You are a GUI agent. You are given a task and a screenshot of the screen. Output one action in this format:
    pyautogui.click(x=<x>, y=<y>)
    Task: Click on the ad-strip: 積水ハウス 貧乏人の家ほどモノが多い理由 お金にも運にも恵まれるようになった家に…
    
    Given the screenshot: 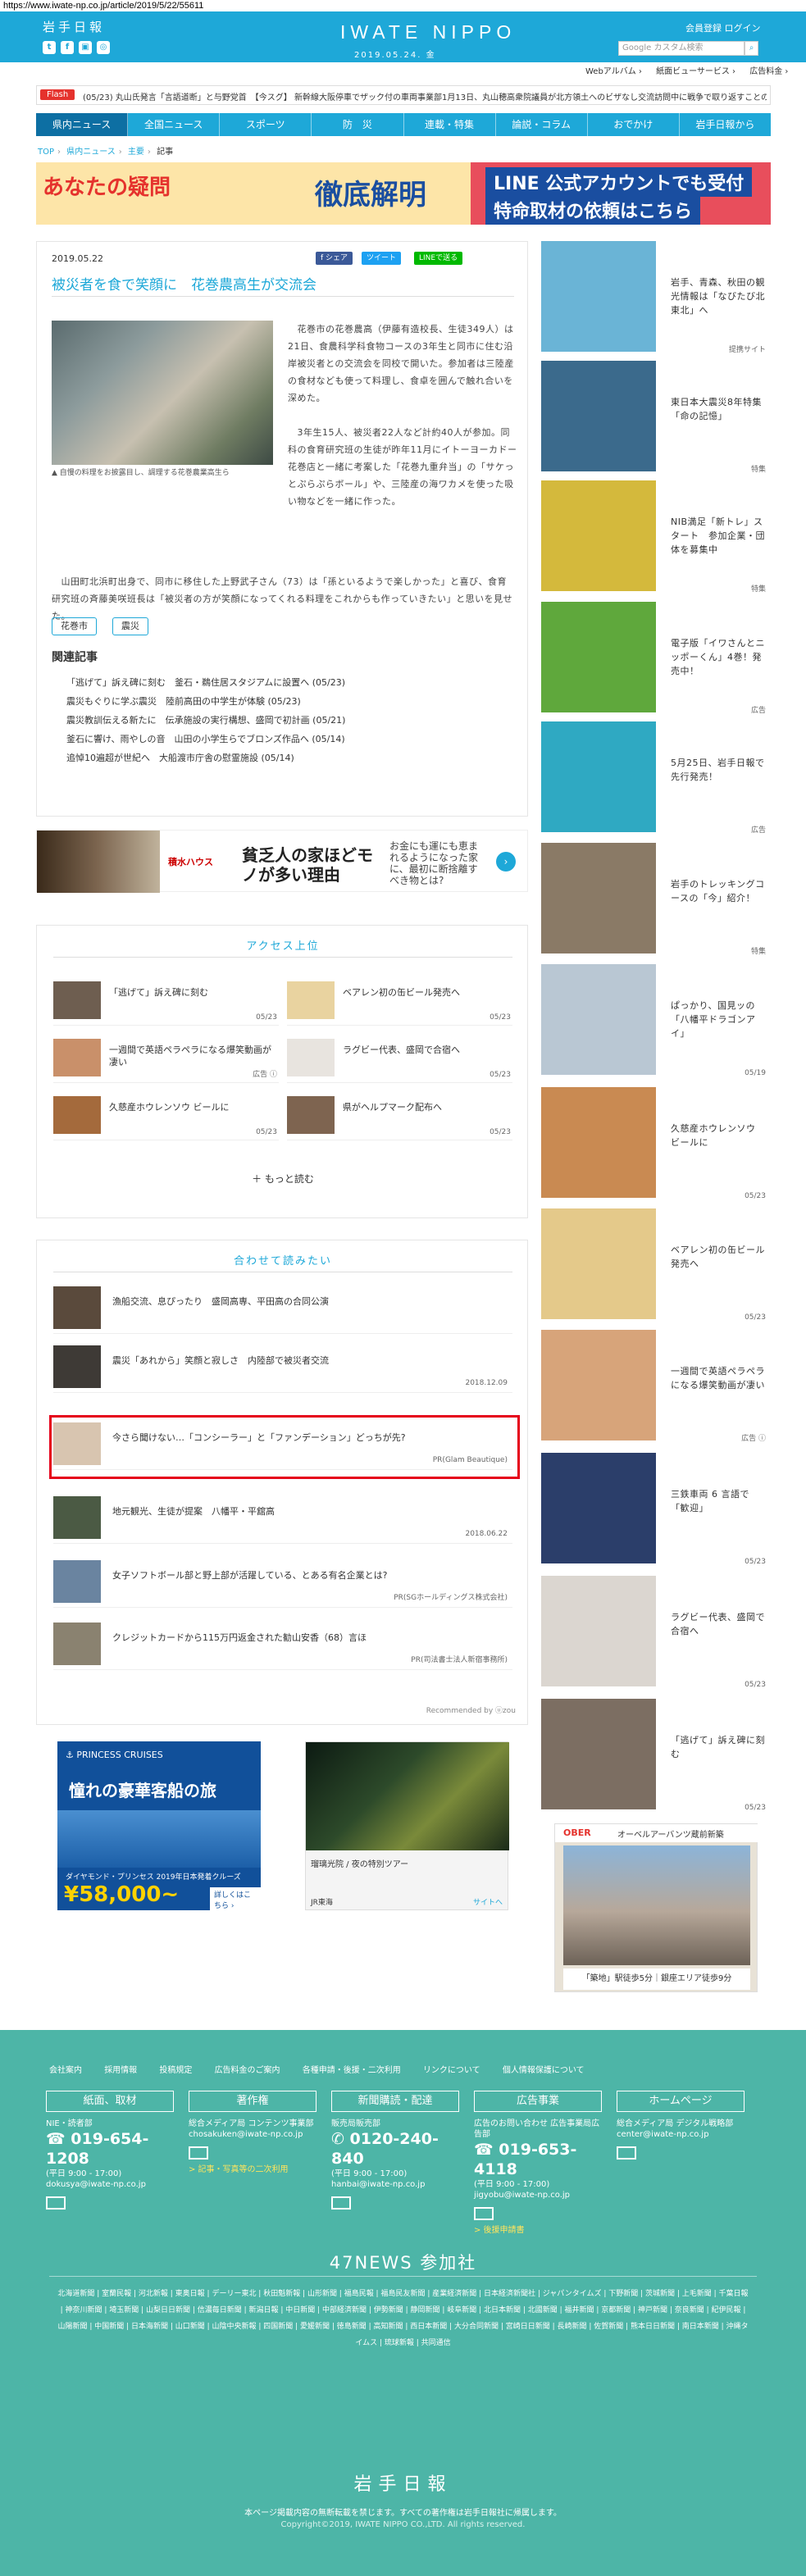 What is the action you would take?
    pyautogui.click(x=282, y=861)
    